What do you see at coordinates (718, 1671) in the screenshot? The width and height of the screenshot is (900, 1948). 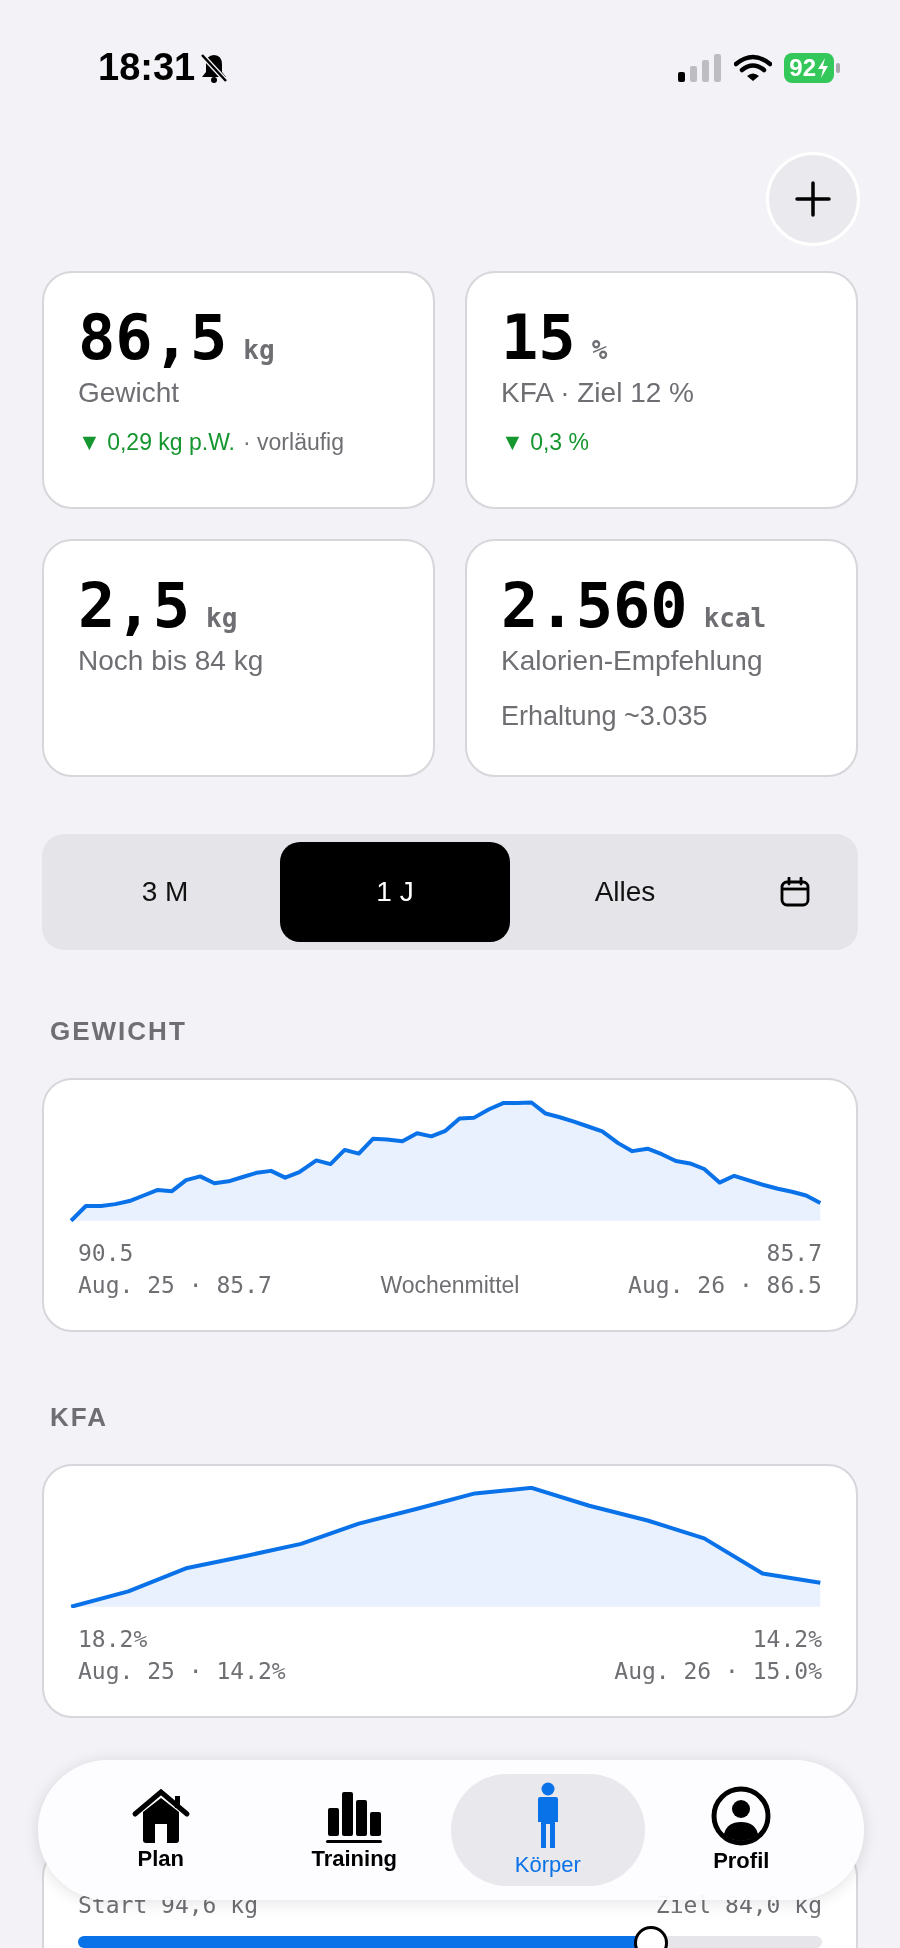 I see `chart-end-label: Aug. 26 · 15.0%` at bounding box center [718, 1671].